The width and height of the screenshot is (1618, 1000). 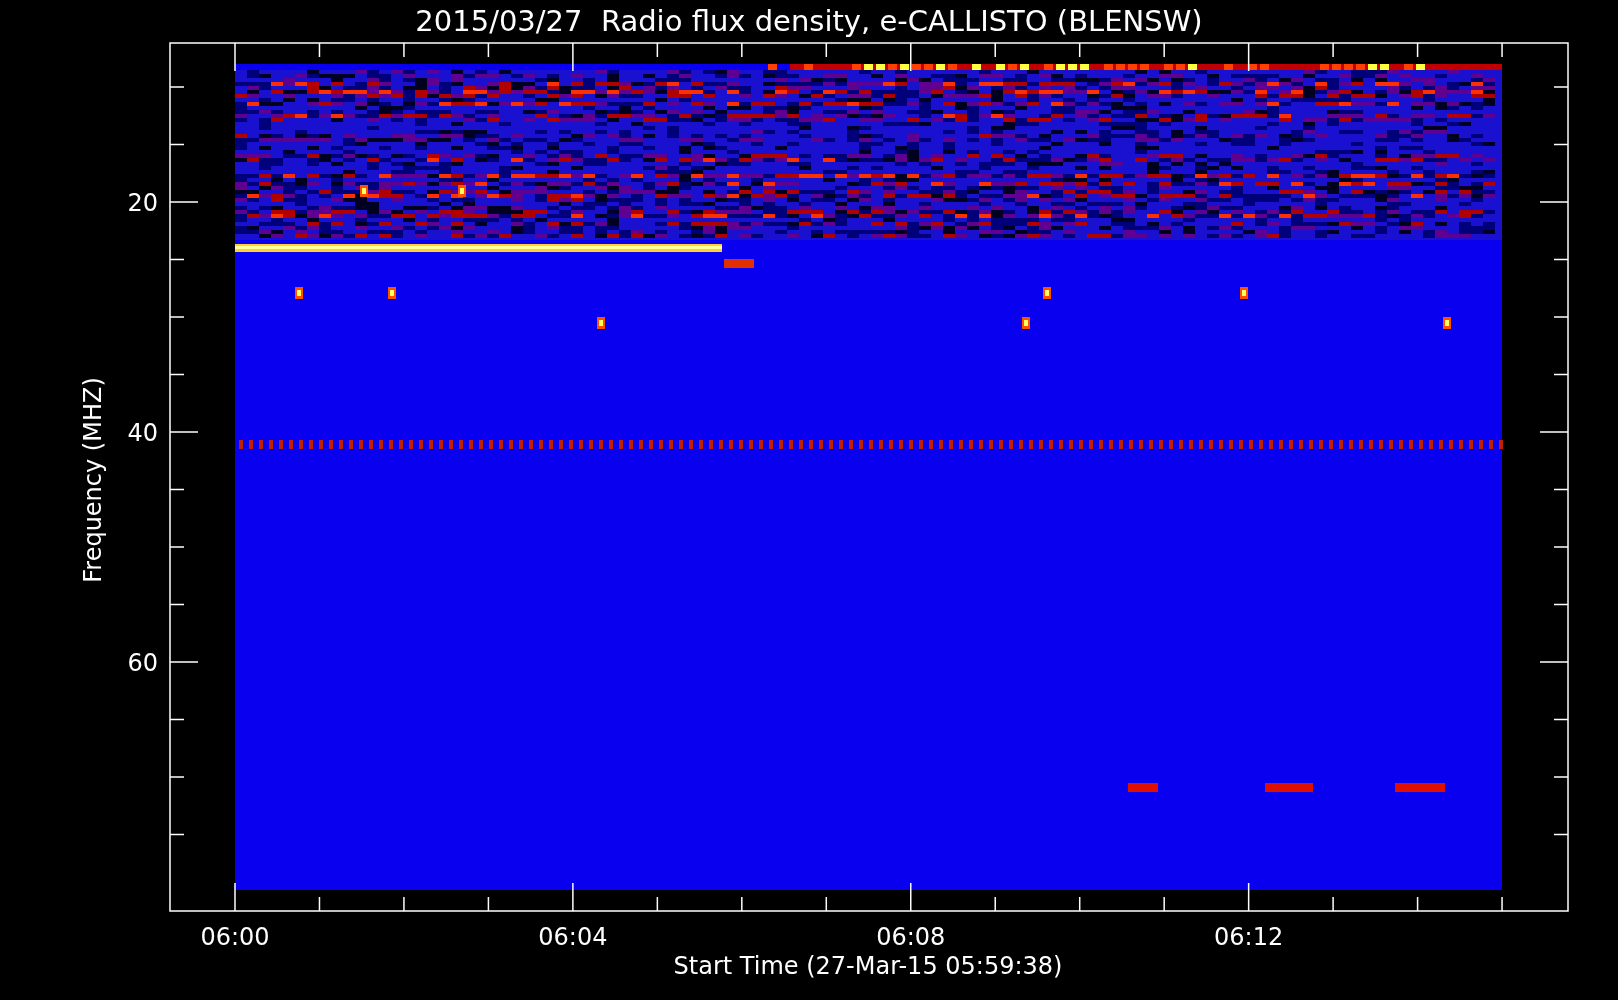 I want to click on plot-title: 2015/03/27 Radio flux density, e-CALLISTO (BLENSW), so click(x=809, y=21).